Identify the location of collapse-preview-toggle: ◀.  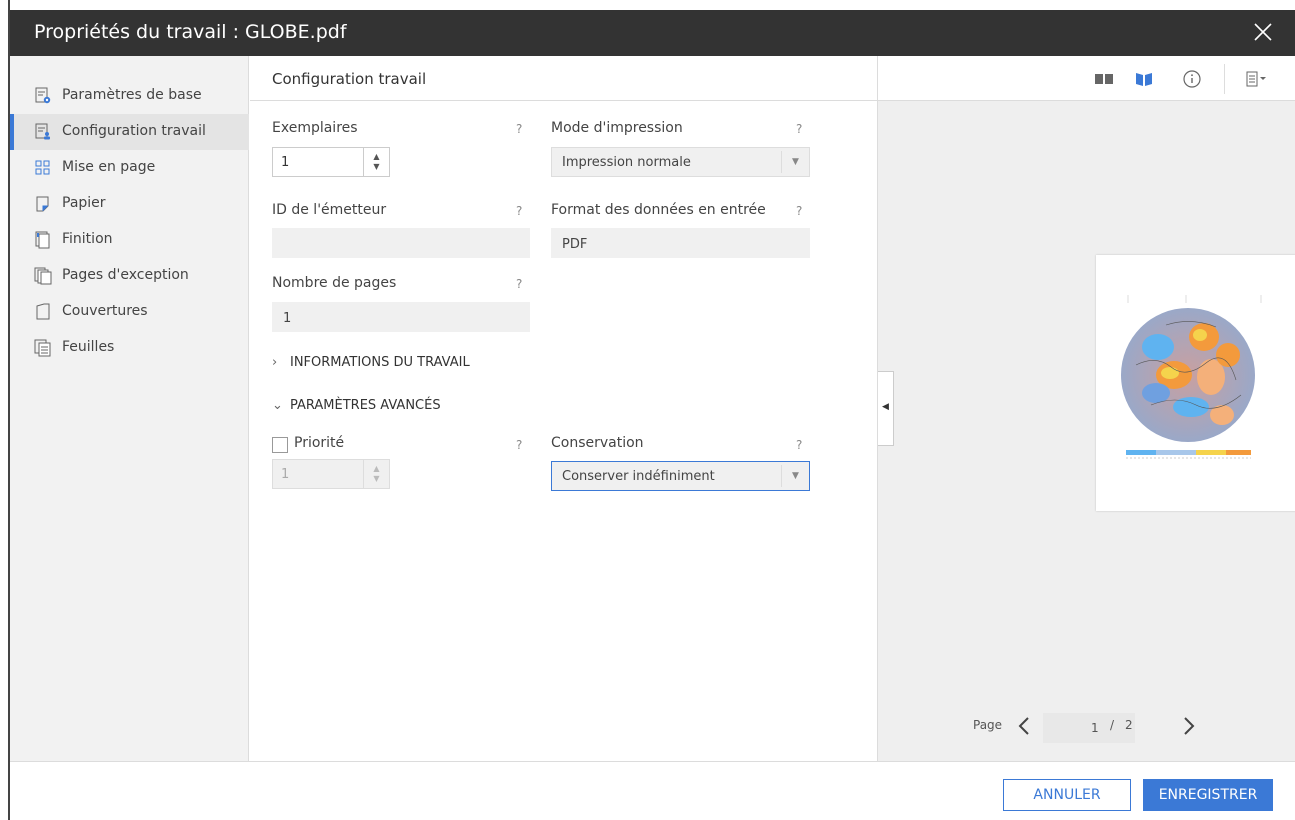
(886, 408).